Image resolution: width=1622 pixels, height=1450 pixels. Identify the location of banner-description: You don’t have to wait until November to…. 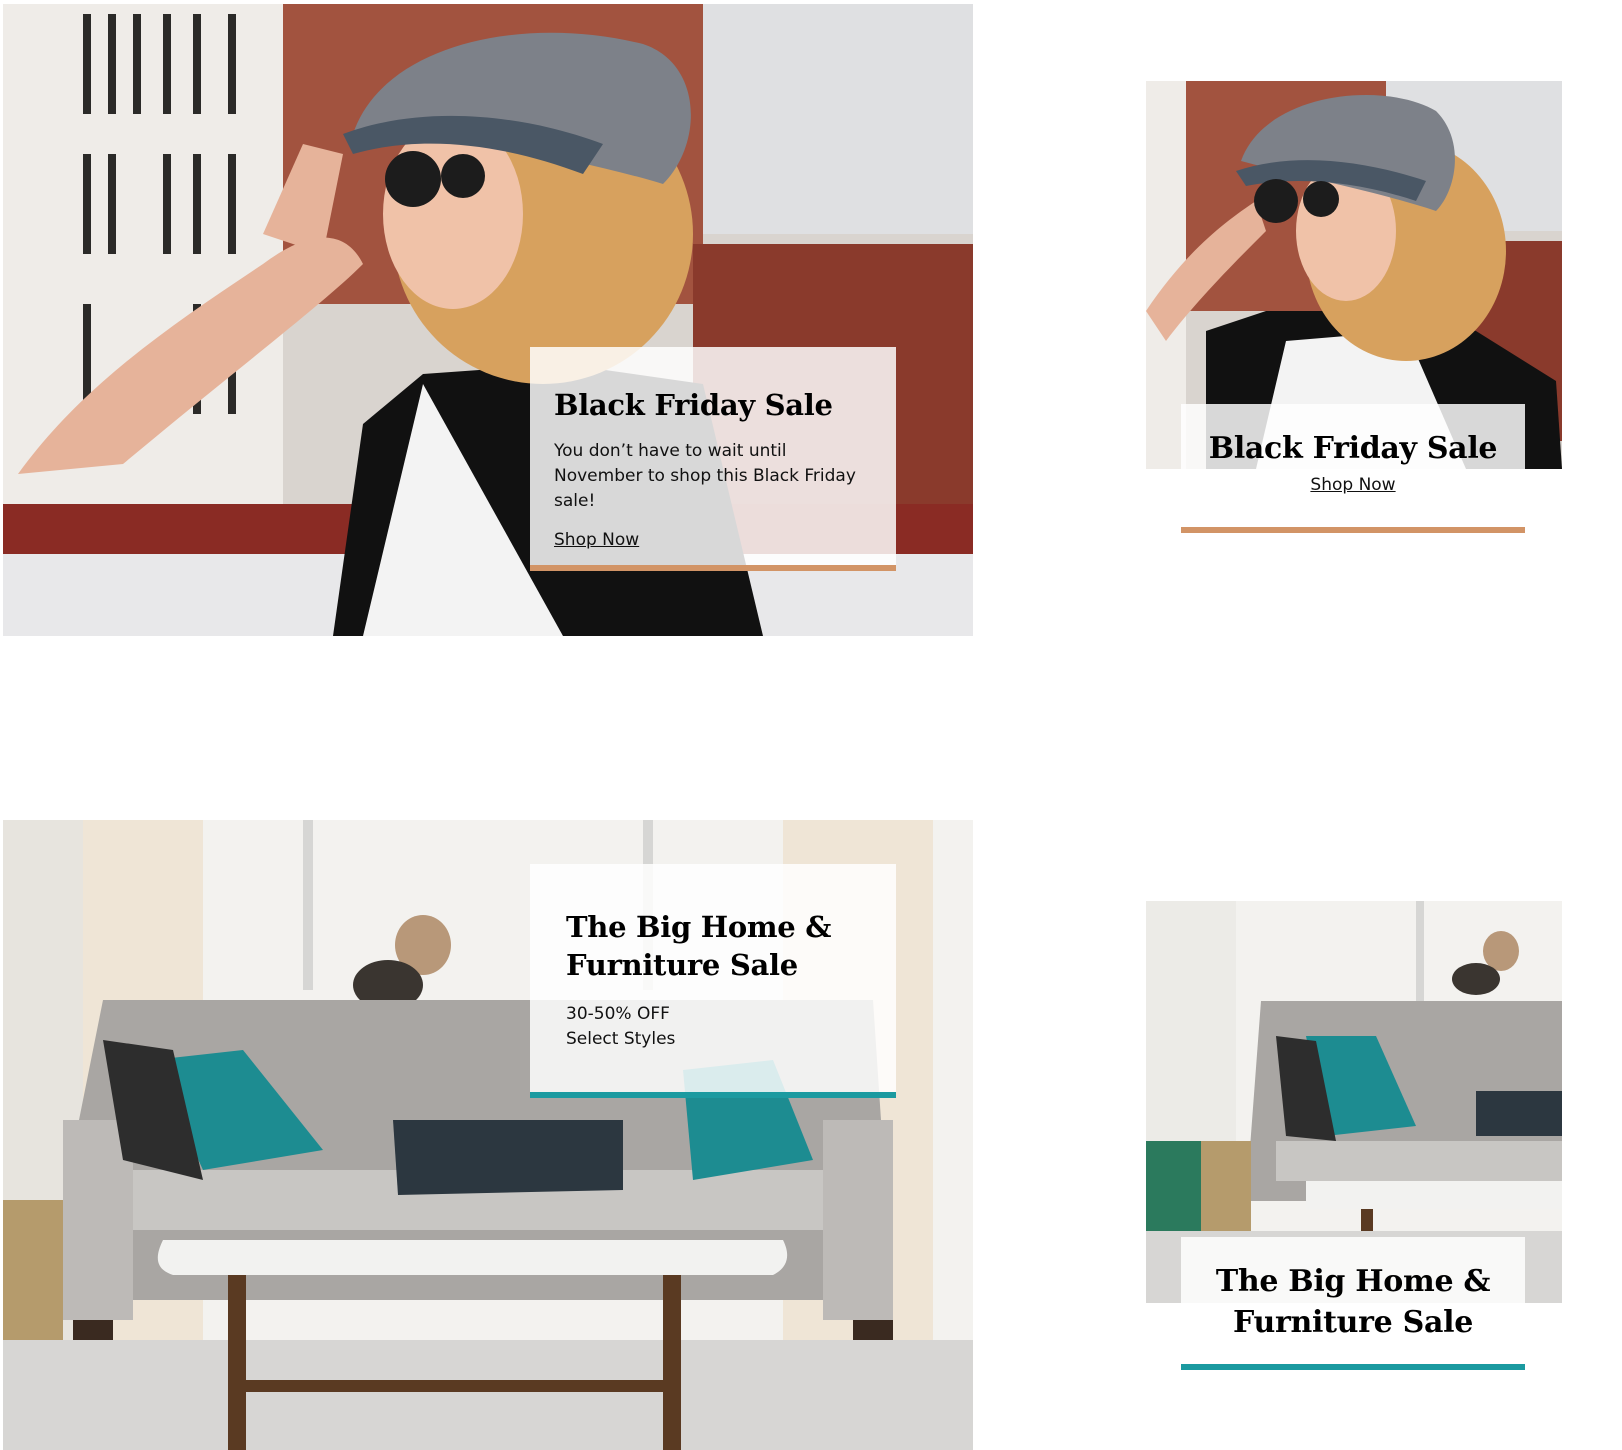
(705, 476).